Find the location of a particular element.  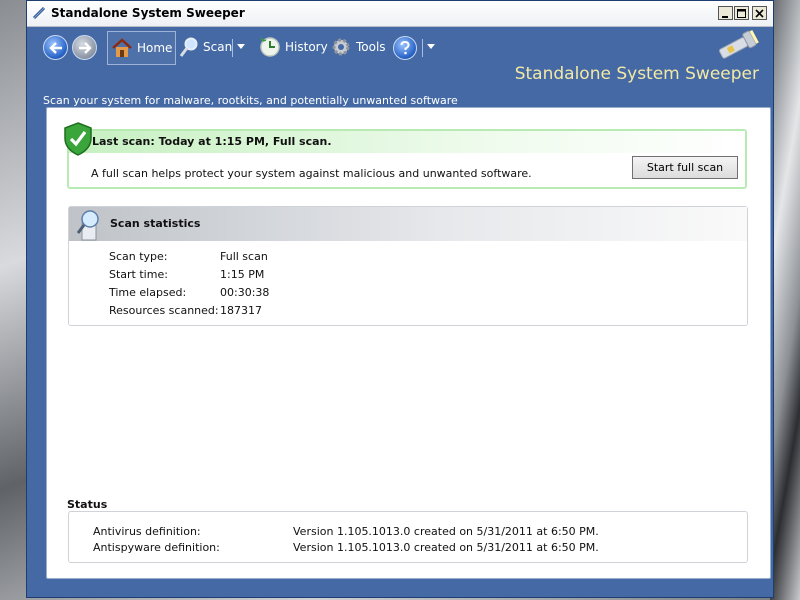

history-button: History is located at coordinates (293, 47).